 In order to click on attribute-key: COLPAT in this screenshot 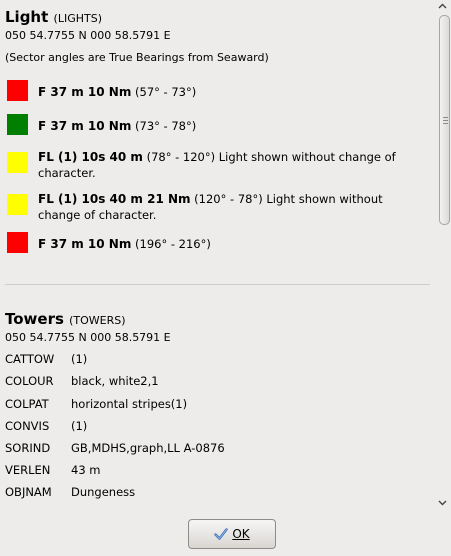, I will do `click(27, 404)`.